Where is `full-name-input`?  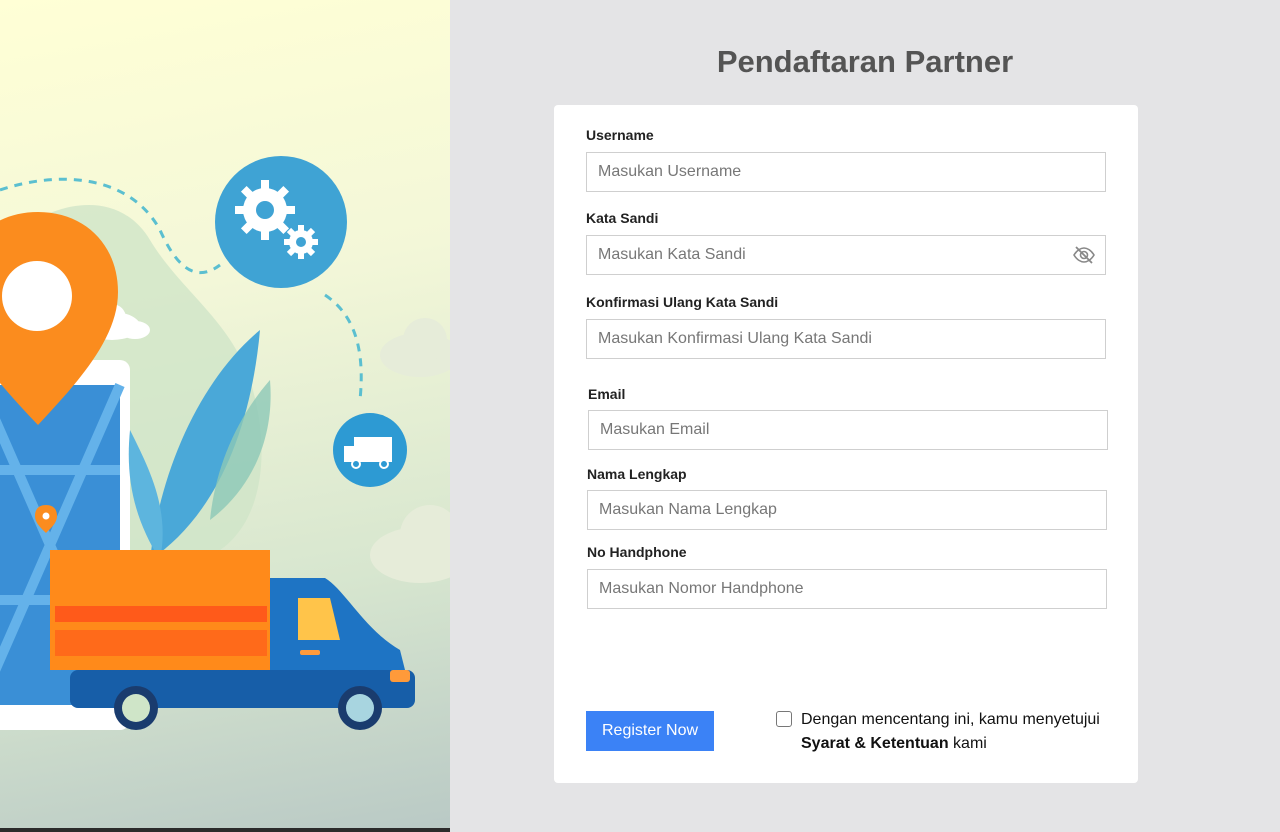 full-name-input is located at coordinates (847, 510).